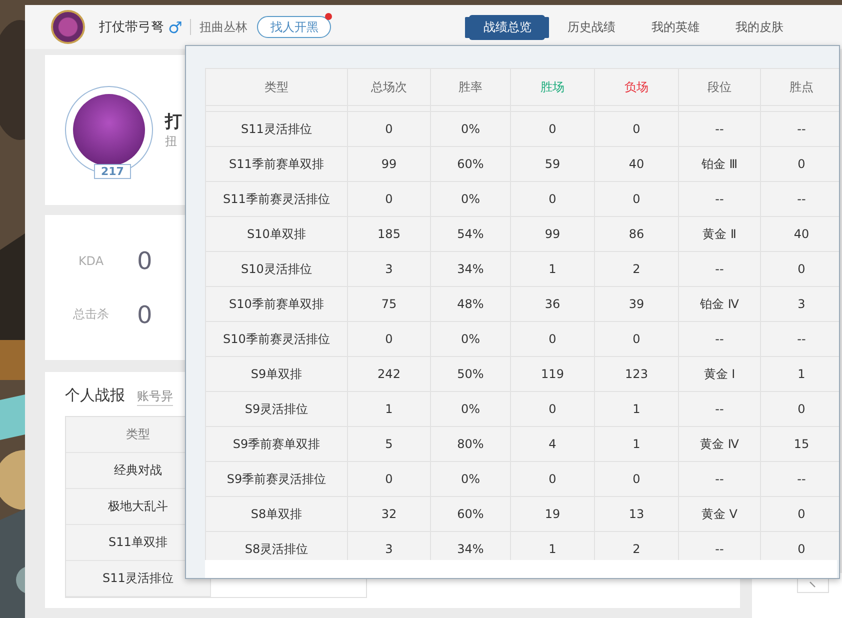 This screenshot has width=842, height=618. Describe the element at coordinates (389, 444) in the screenshot. I see `table-cell: 5` at that location.